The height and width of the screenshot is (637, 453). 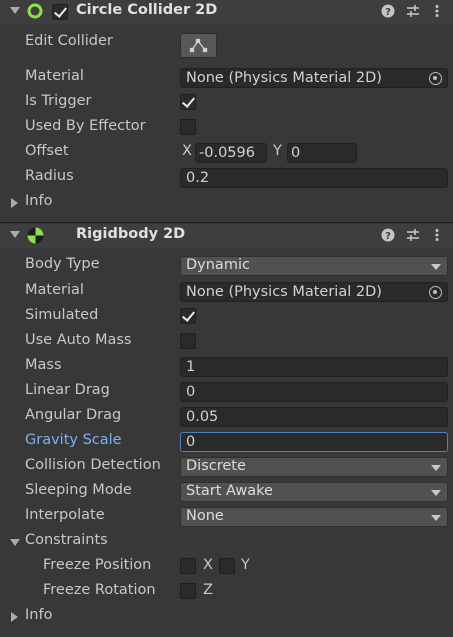 What do you see at coordinates (208, 590) in the screenshot?
I see `freeze-rotation-z-label: Z` at bounding box center [208, 590].